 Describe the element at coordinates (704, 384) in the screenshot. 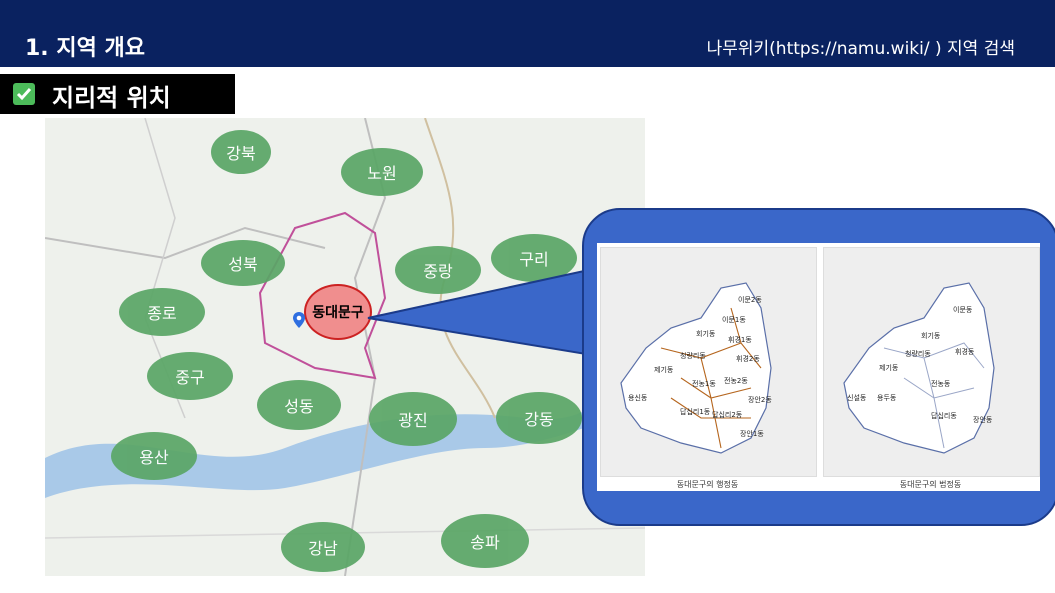

I see `dong-label: 전농1동` at that location.